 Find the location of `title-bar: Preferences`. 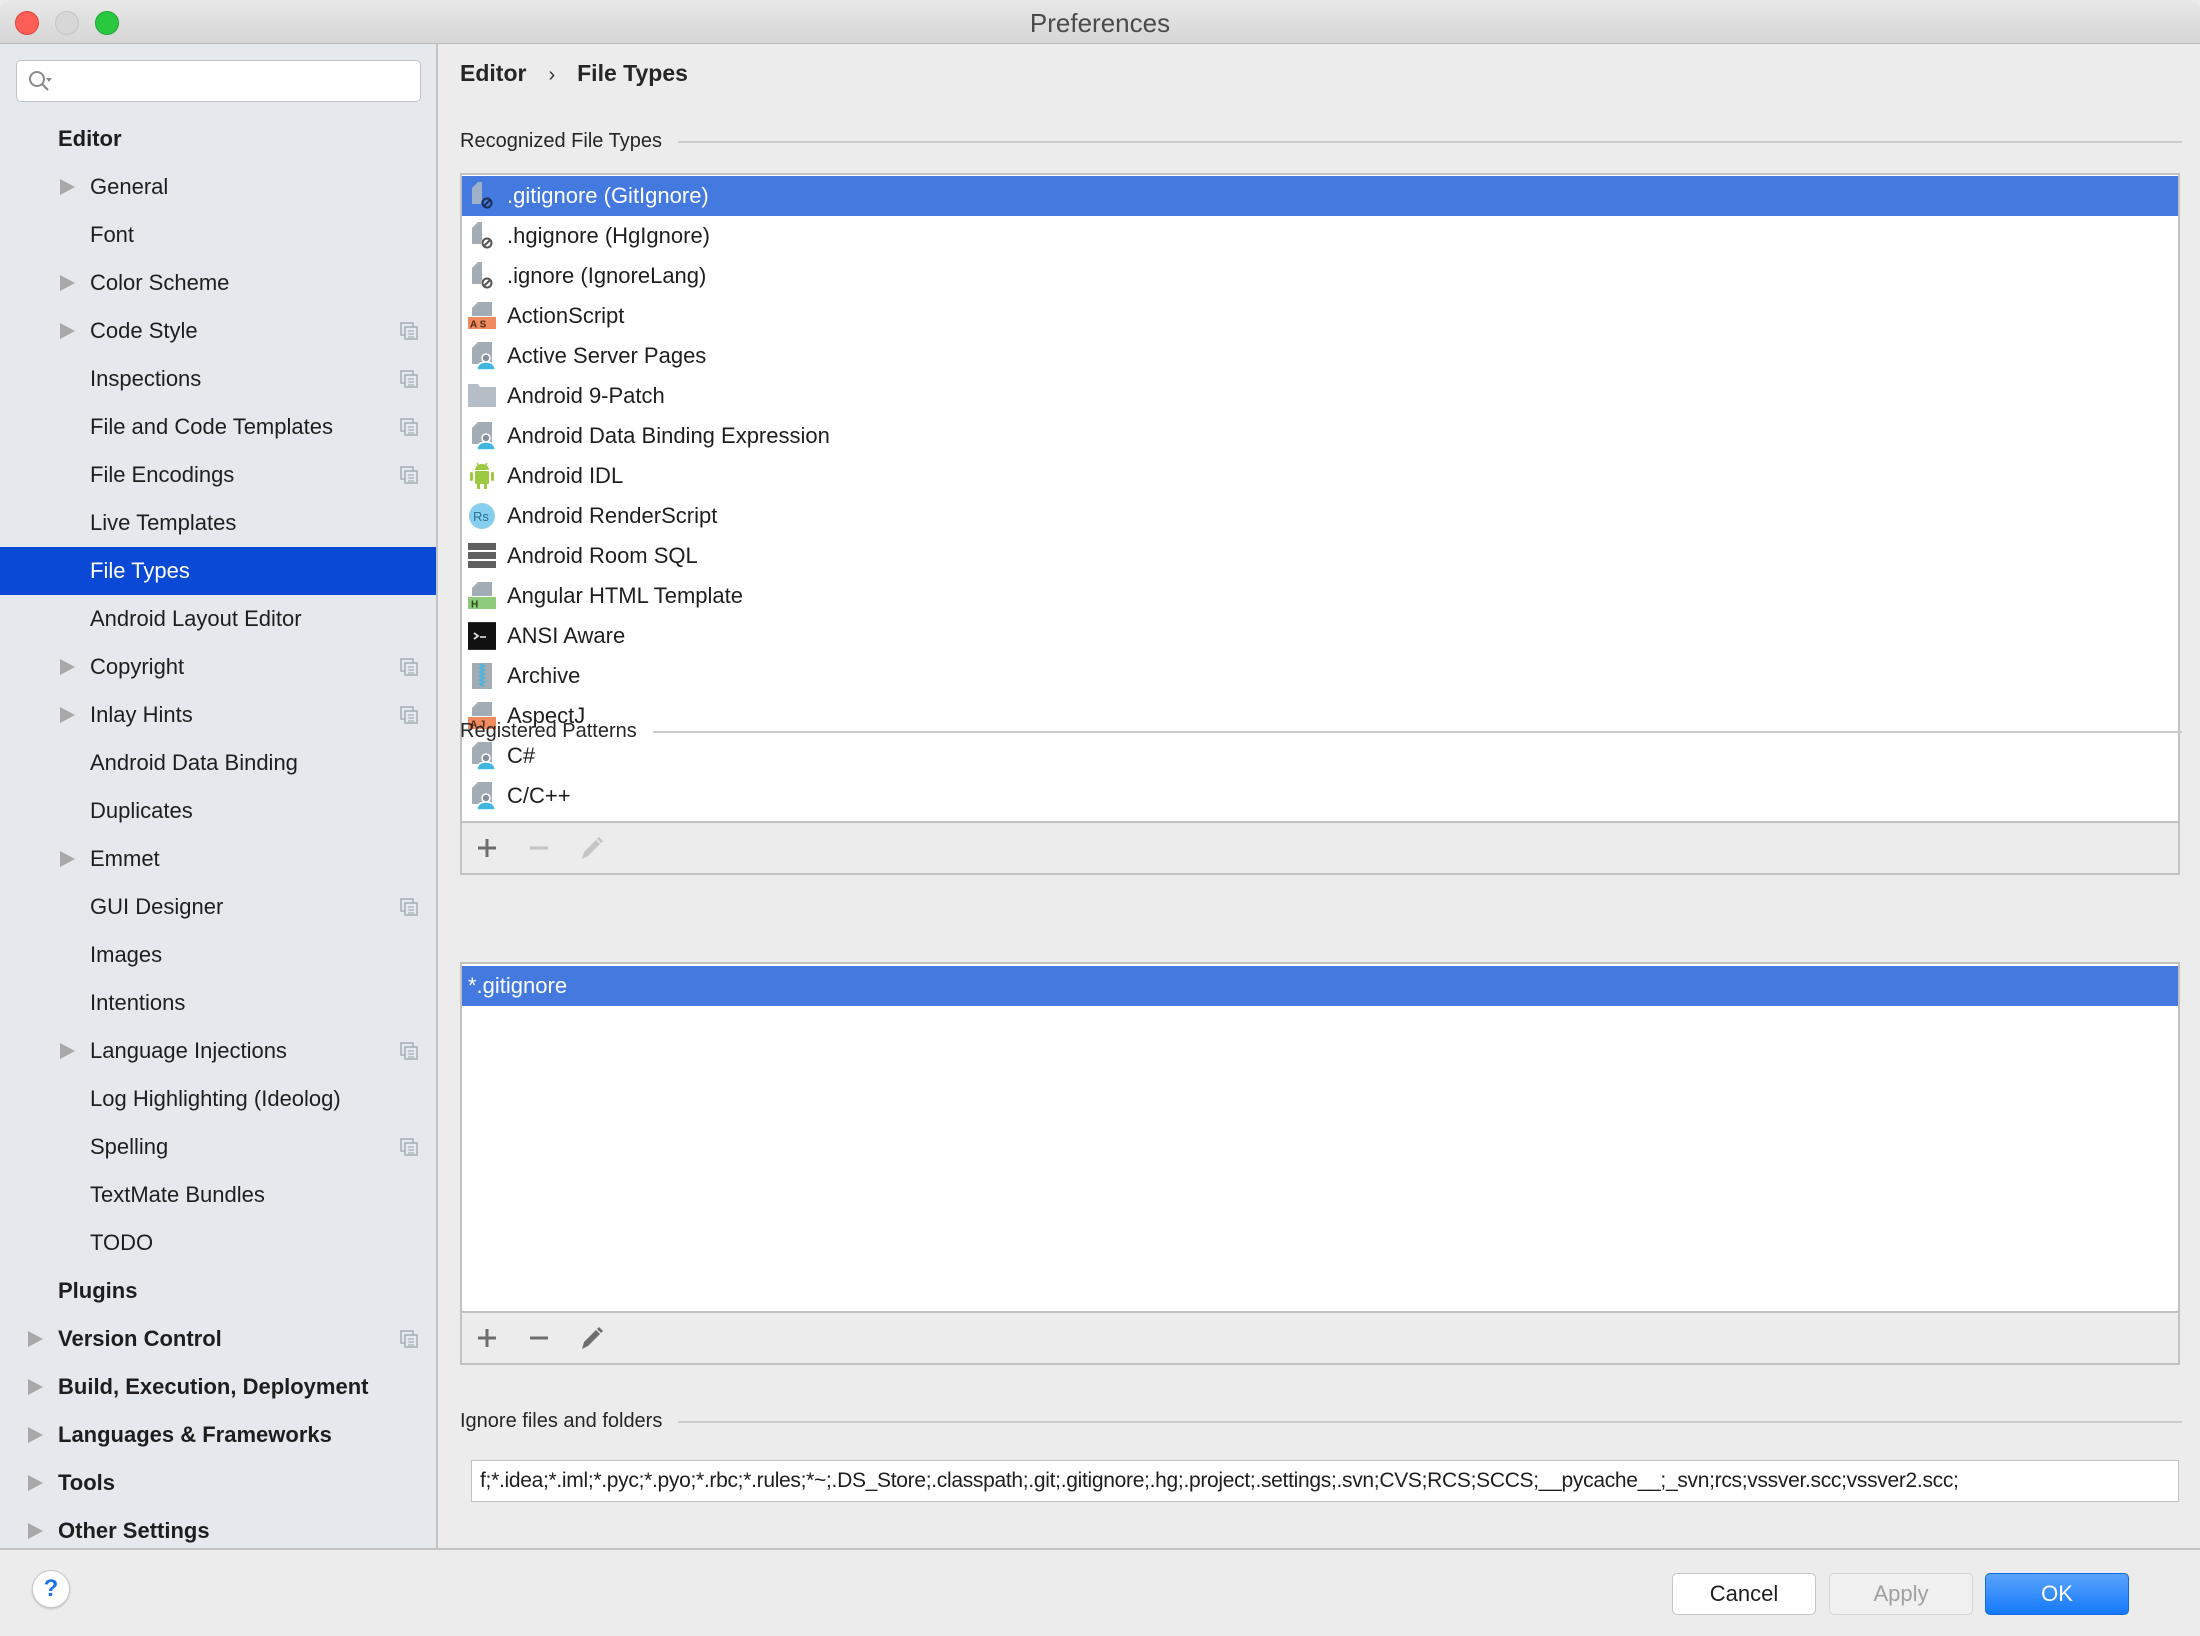

title-bar: Preferences is located at coordinates (1100, 22).